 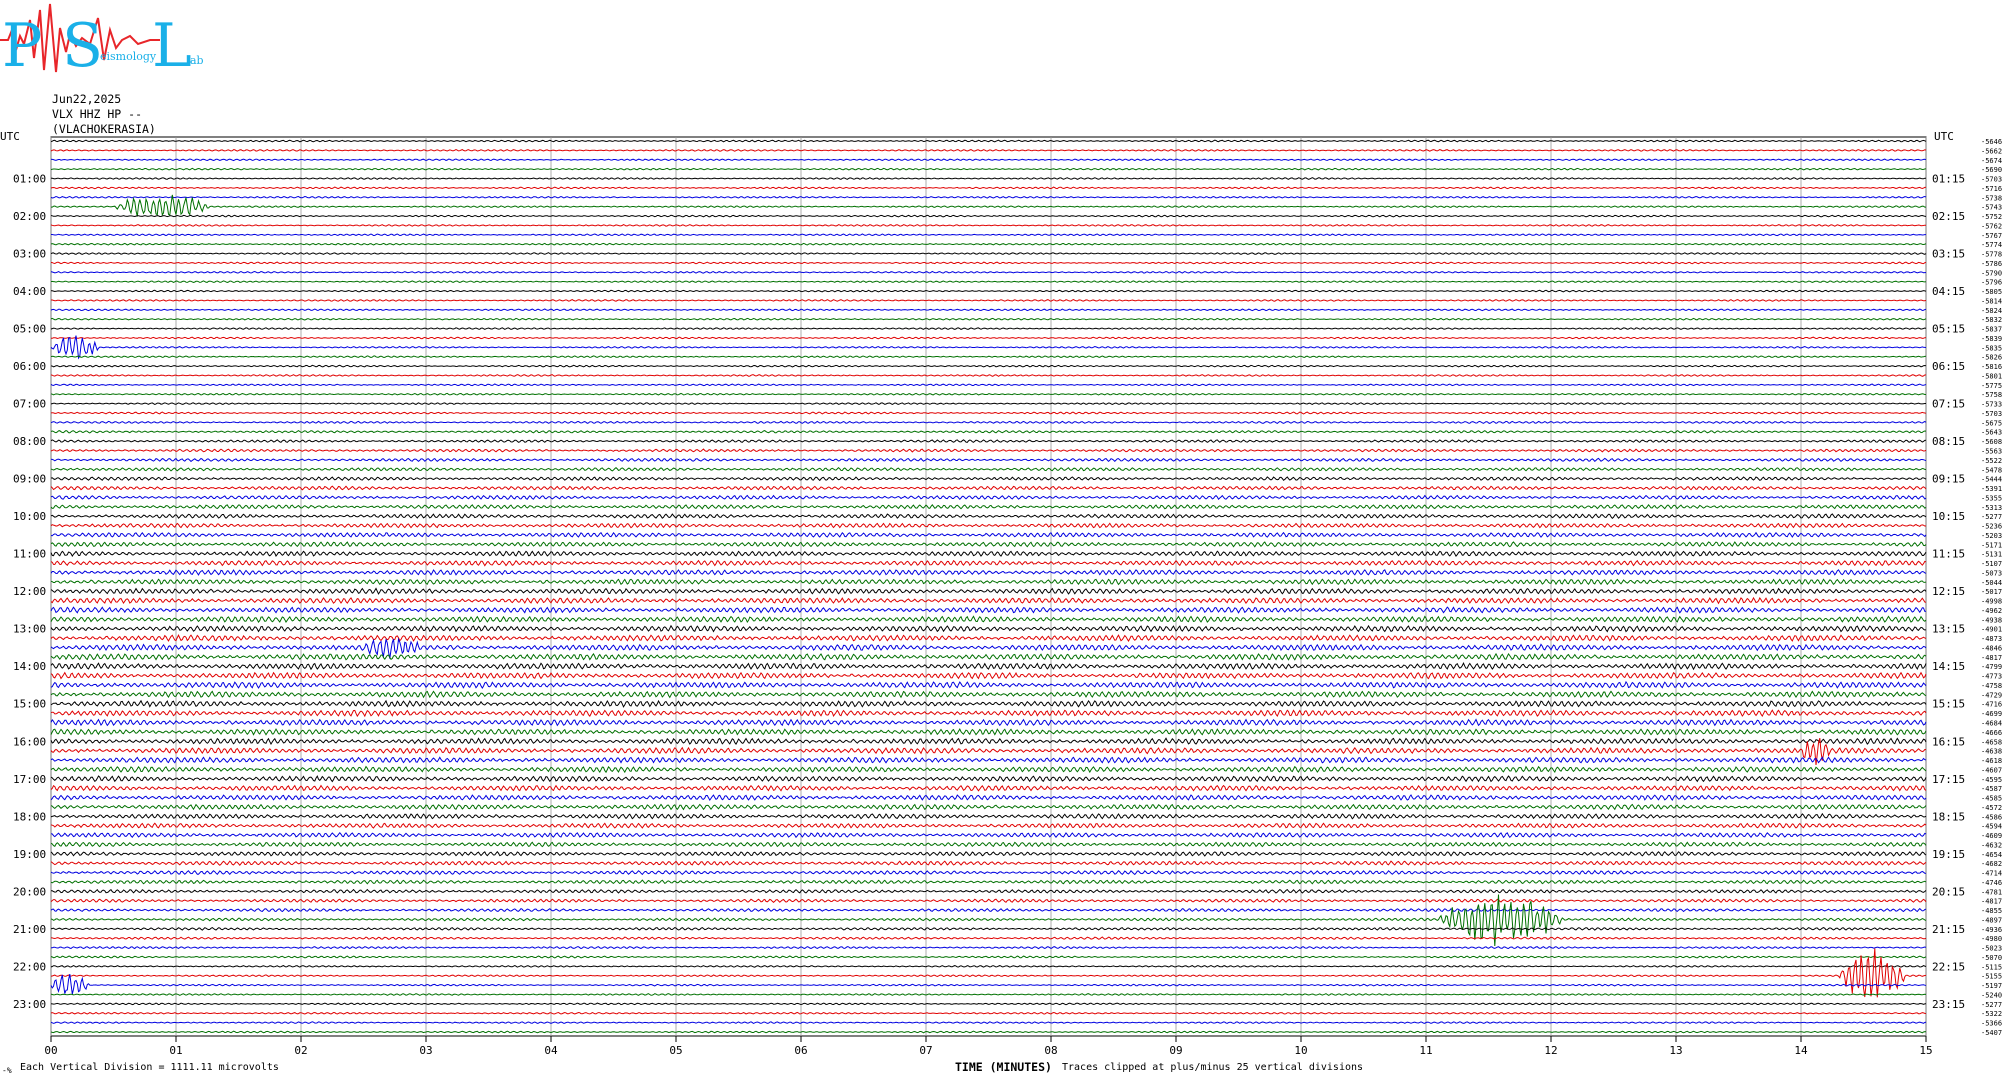 What do you see at coordinates (1991, 799) in the screenshot?
I see `row-offset-label: -4585` at bounding box center [1991, 799].